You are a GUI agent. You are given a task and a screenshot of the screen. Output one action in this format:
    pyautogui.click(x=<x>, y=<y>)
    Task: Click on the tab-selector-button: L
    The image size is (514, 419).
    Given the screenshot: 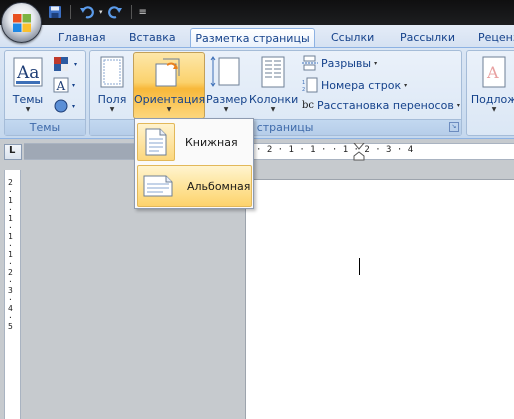 What is the action you would take?
    pyautogui.click(x=13, y=152)
    